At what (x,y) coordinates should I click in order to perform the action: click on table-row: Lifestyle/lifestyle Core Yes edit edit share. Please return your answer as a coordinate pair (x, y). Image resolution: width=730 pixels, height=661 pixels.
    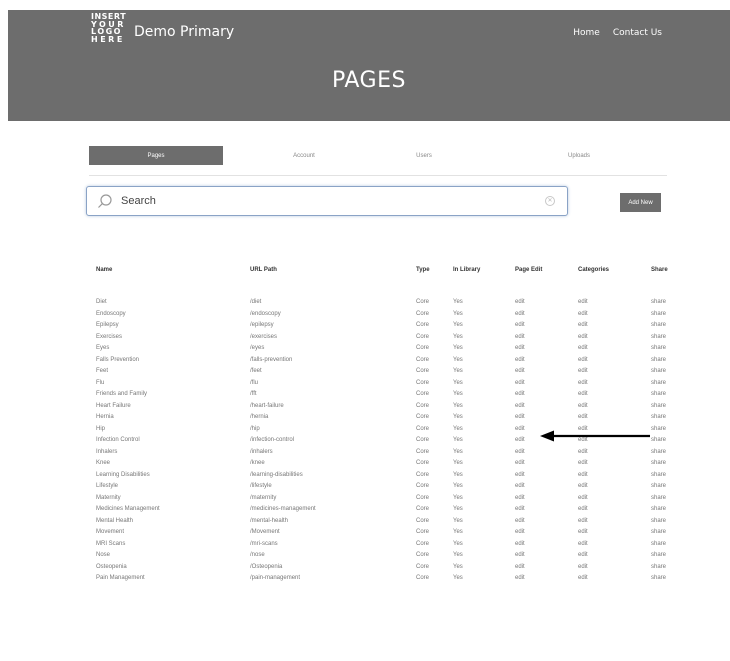
    Looking at the image, I should click on (365, 488).